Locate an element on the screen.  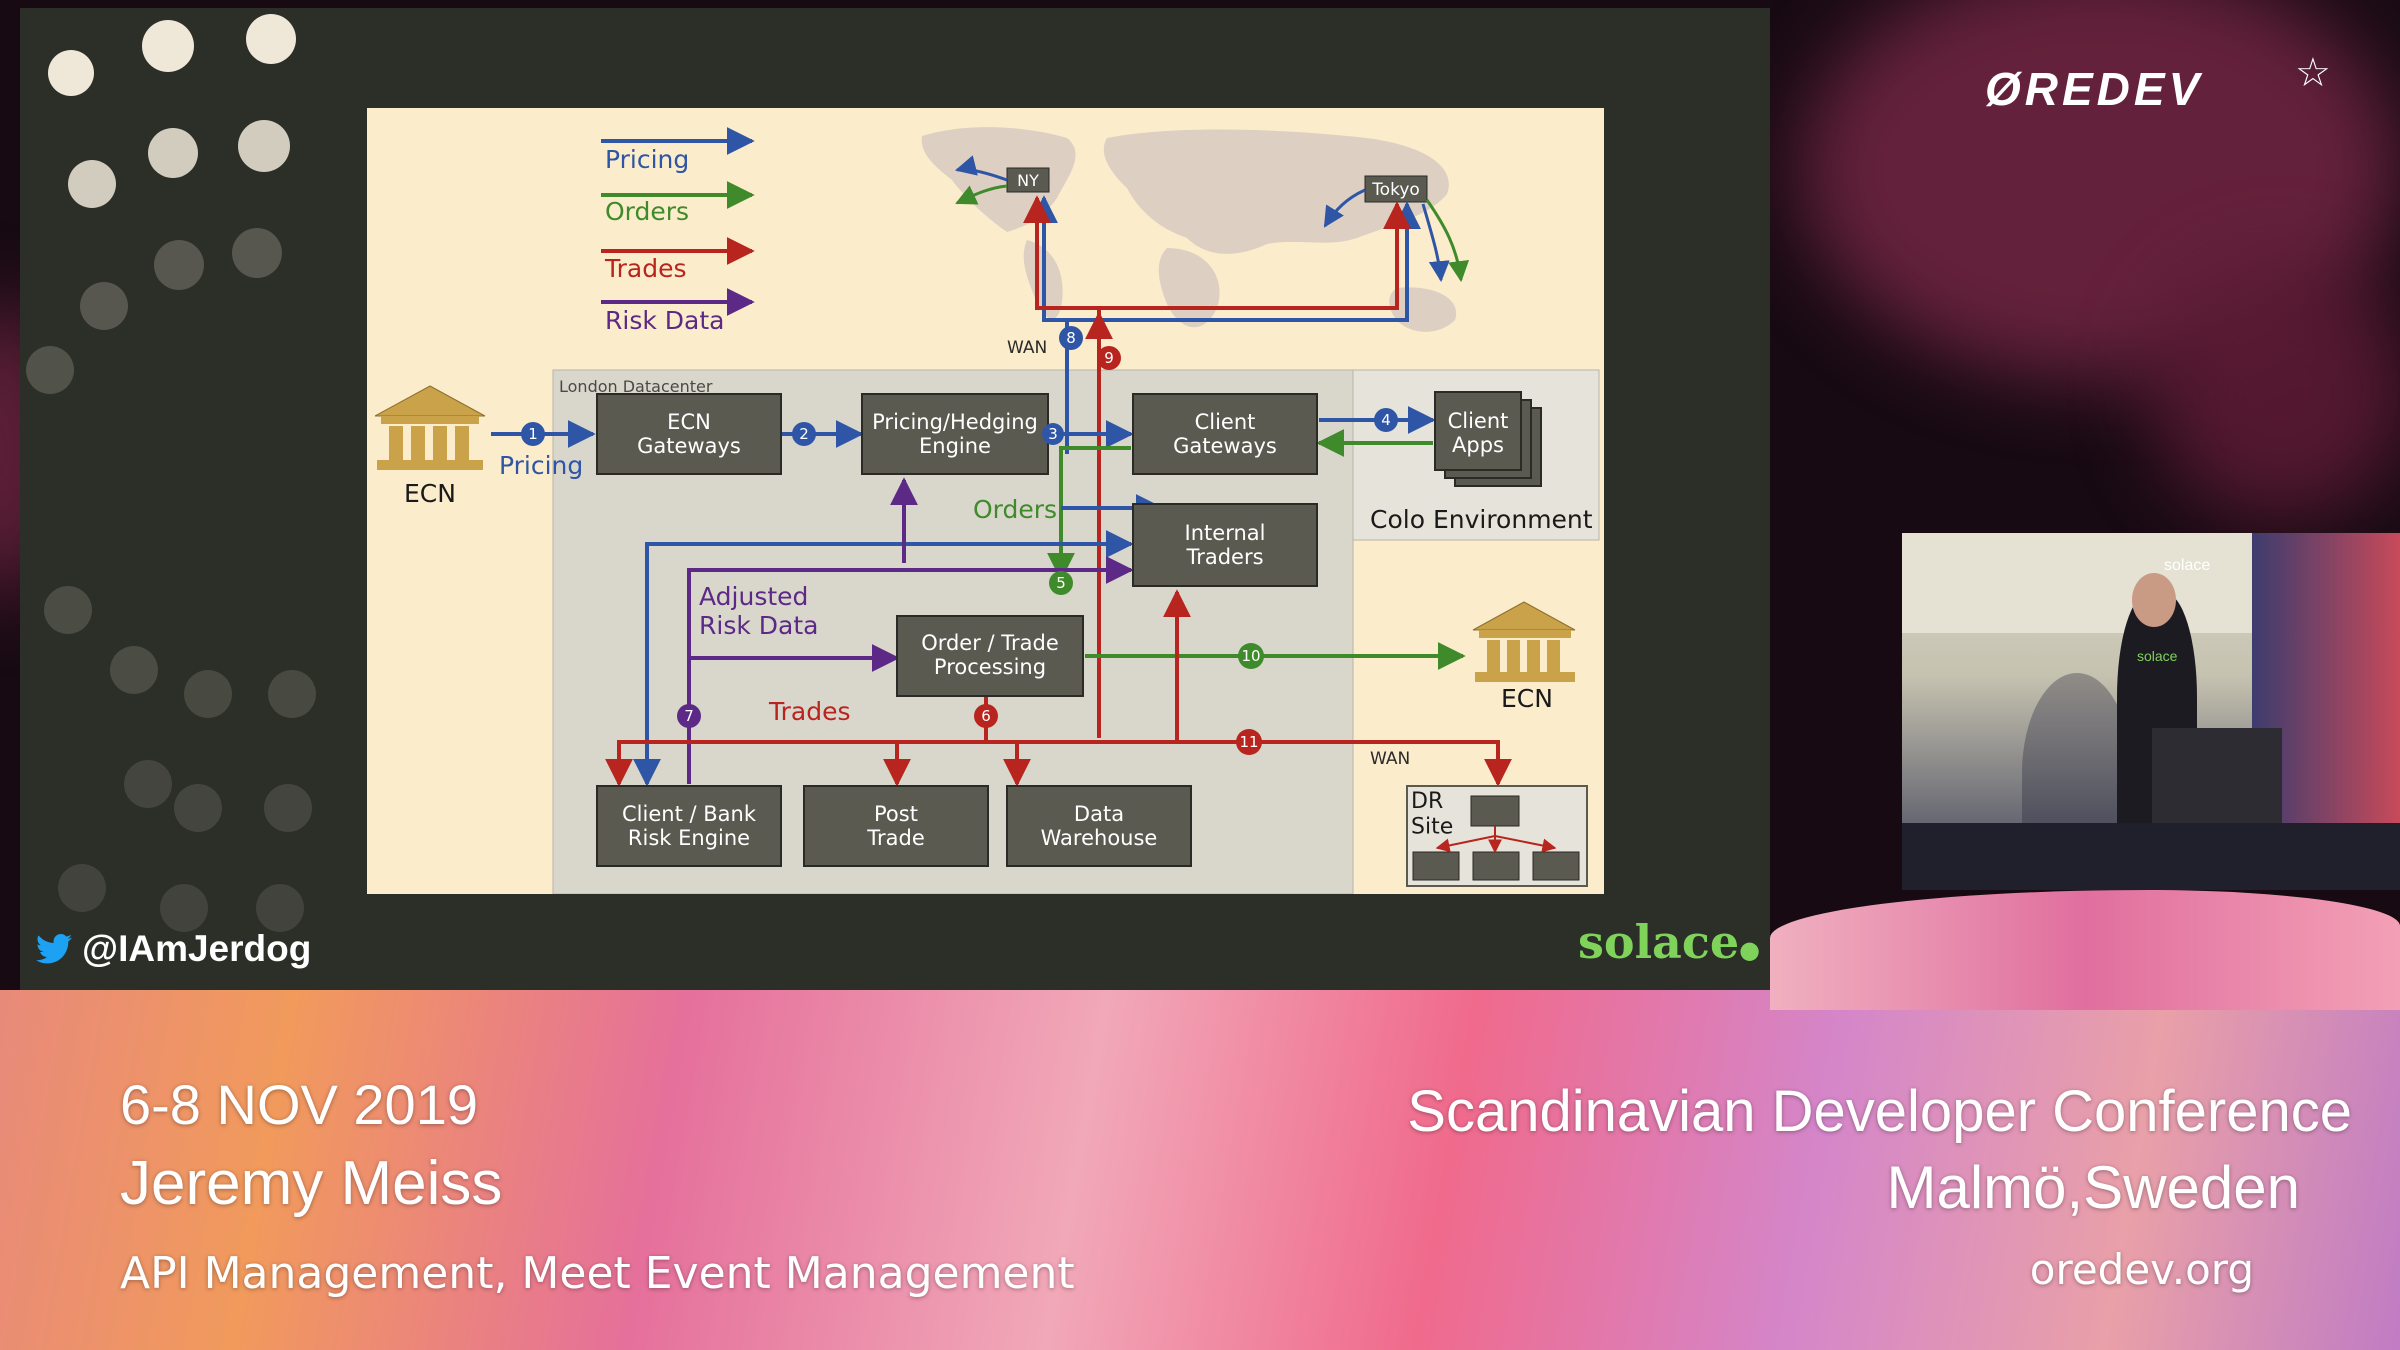
conference-name: Scandinavian Developer Conference is located at coordinates (1879, 1111).